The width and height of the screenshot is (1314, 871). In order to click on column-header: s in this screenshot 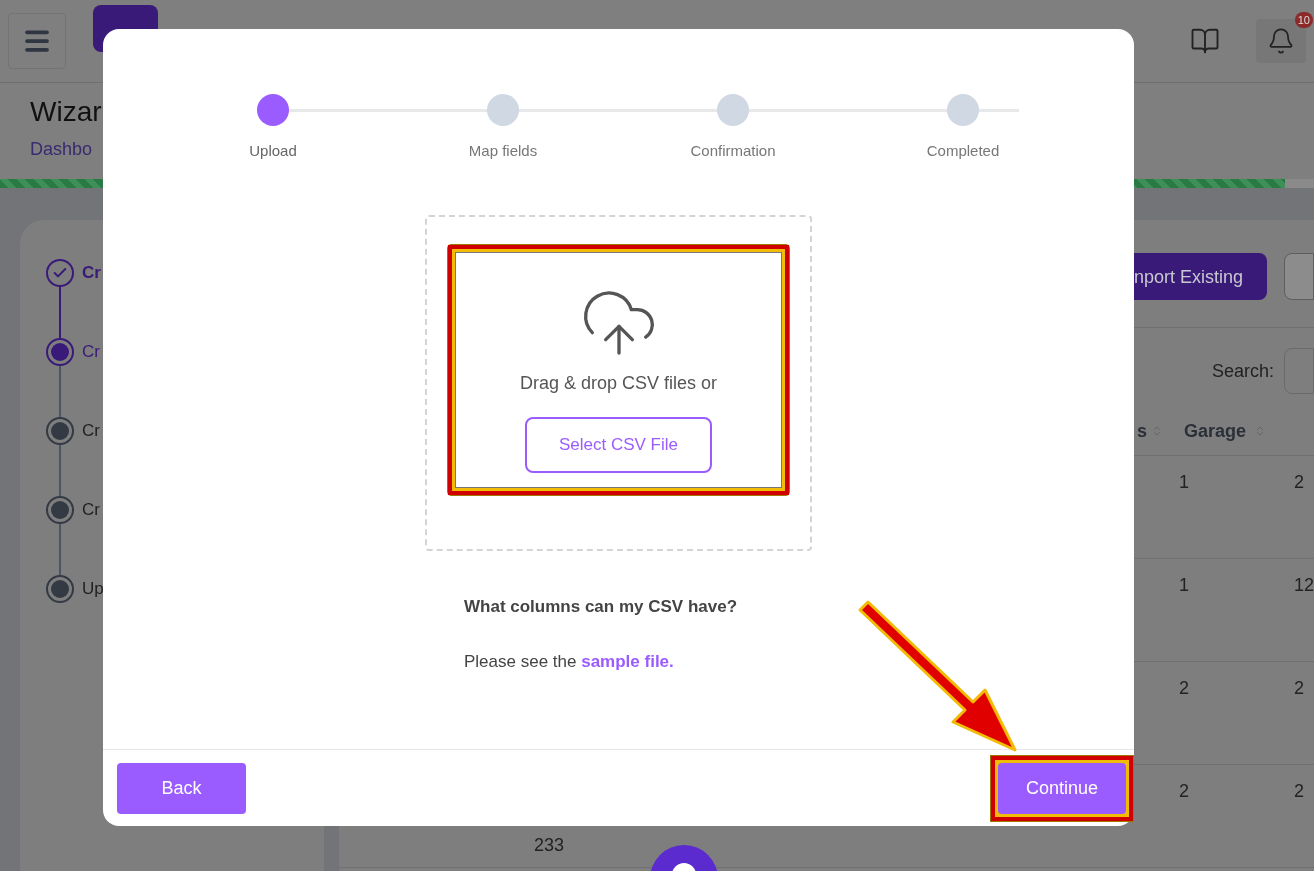, I will do `click(1141, 430)`.